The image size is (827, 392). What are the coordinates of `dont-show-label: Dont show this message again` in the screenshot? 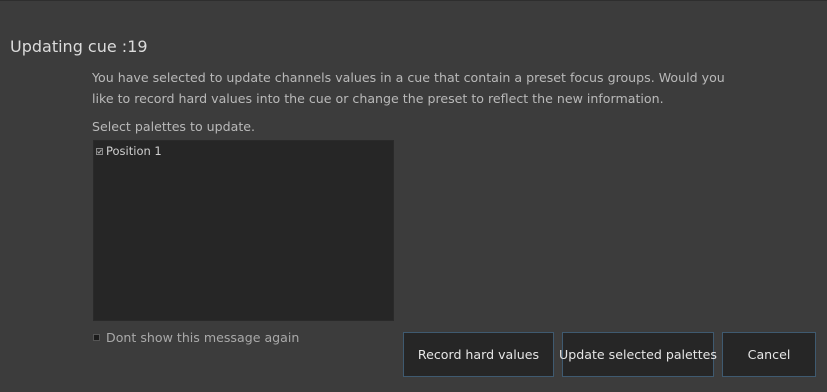 It's located at (203, 337).